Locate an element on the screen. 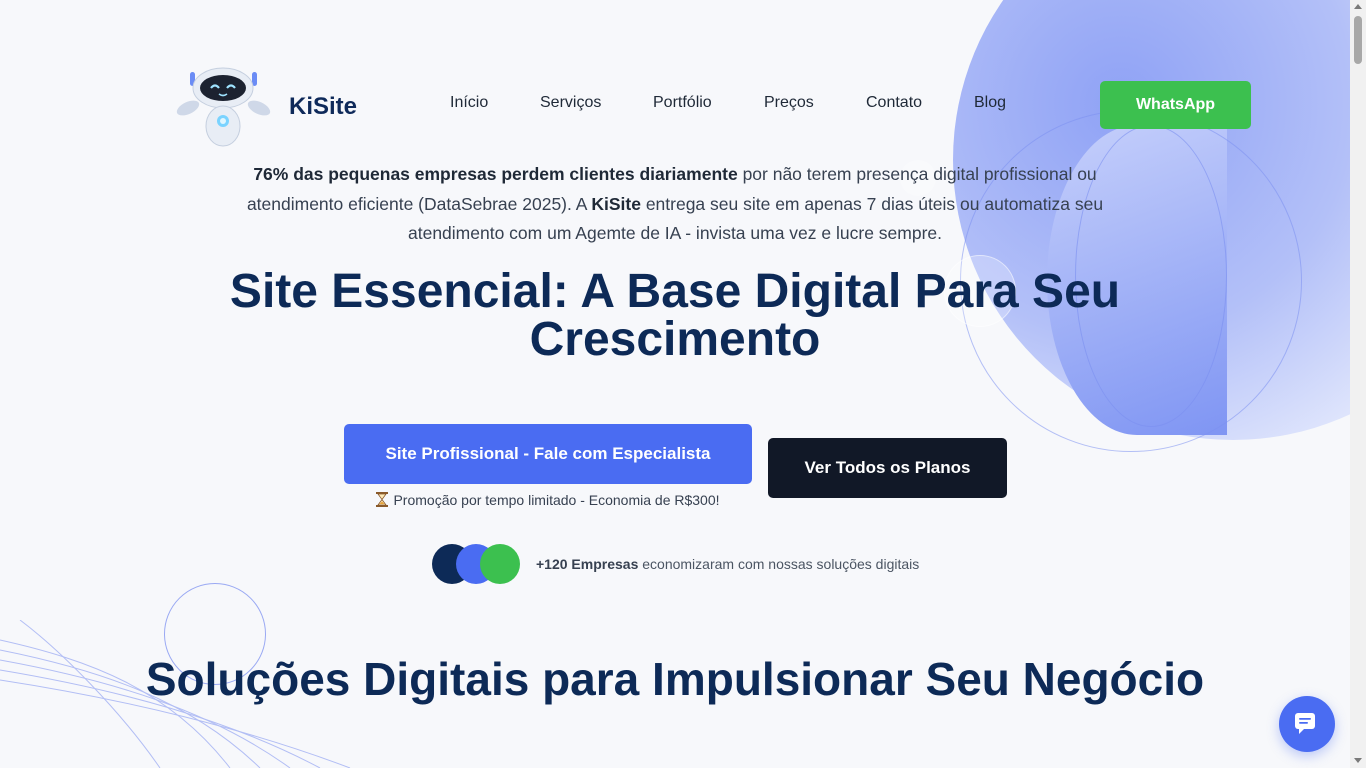 The width and height of the screenshot is (1366, 768). view-plans-button: Ver Todos os Planos is located at coordinates (887, 468).